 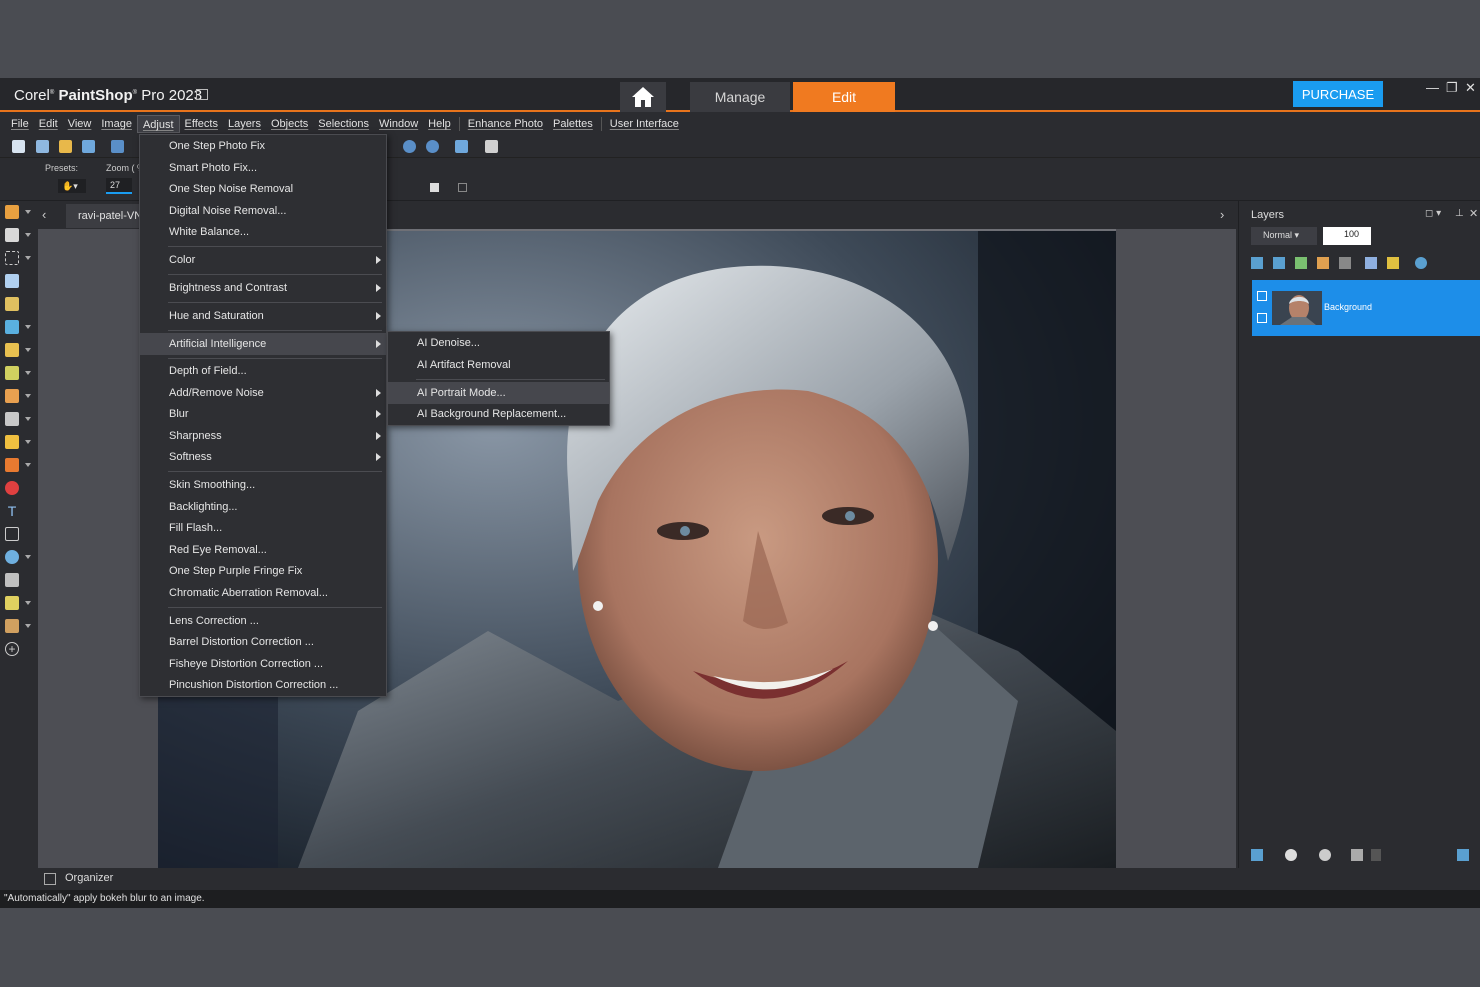 What do you see at coordinates (18, 146) in the screenshot?
I see `new-file-icon` at bounding box center [18, 146].